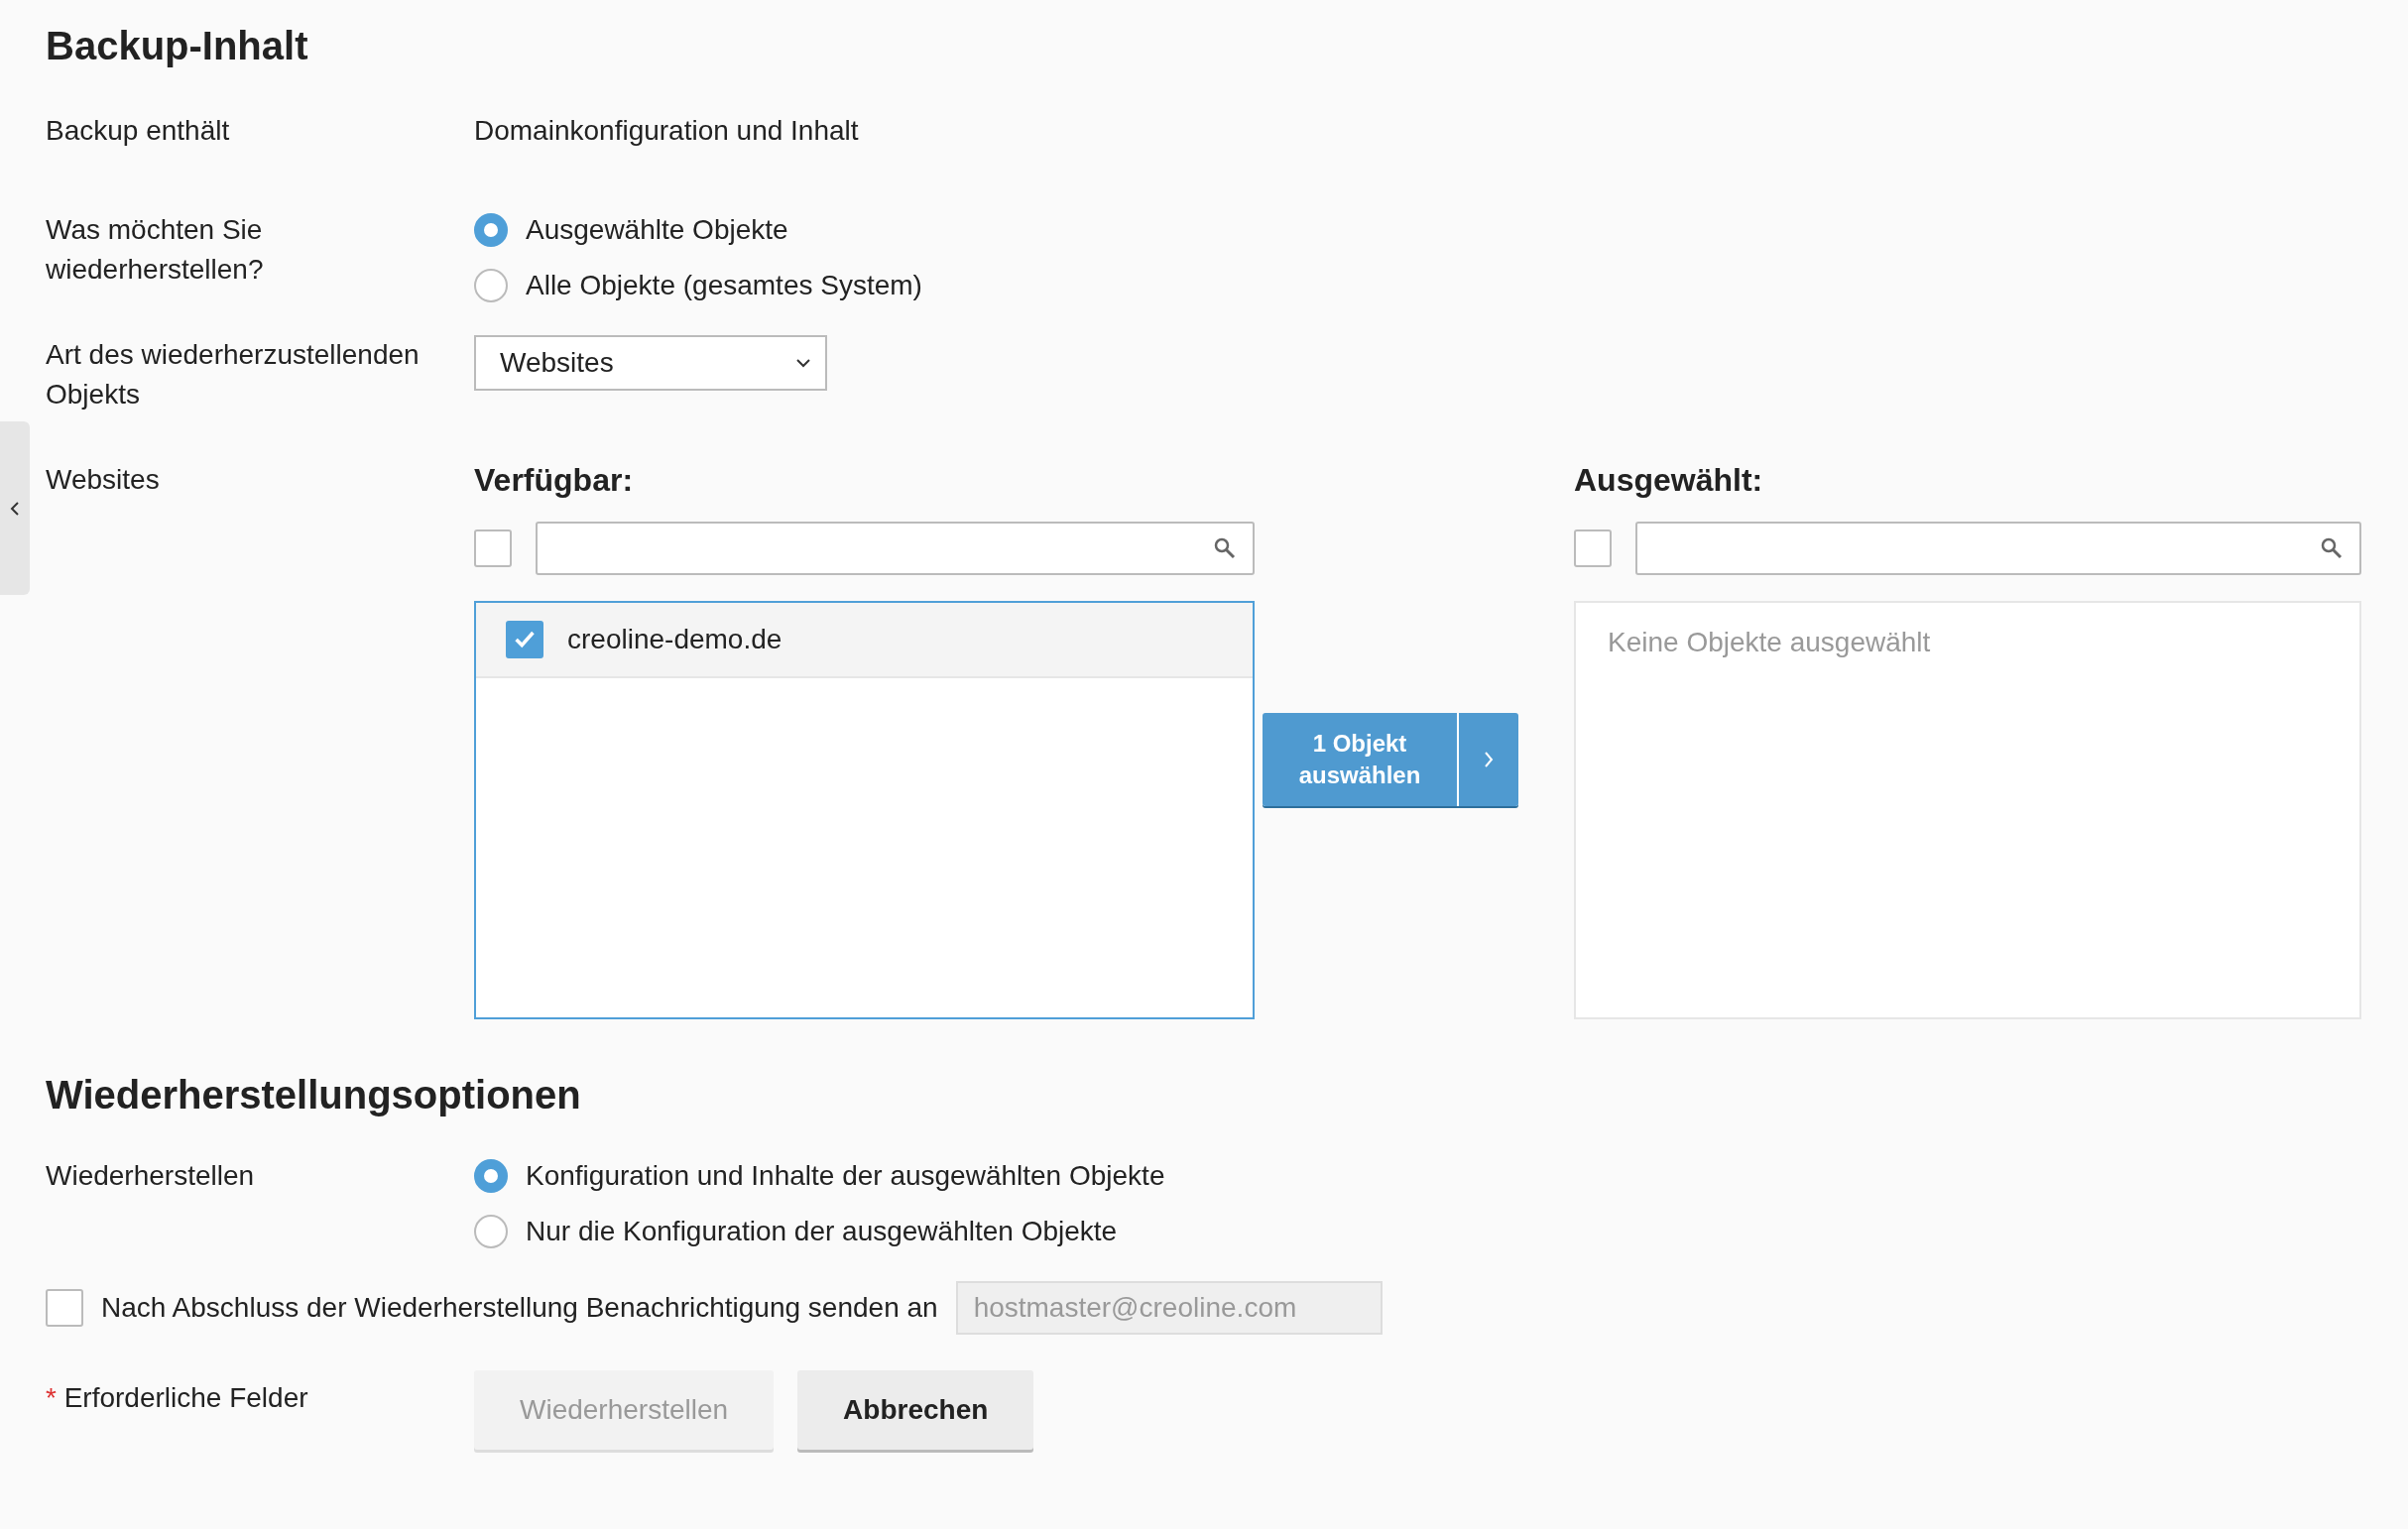  I want to click on chevron-down-icon, so click(803, 363).